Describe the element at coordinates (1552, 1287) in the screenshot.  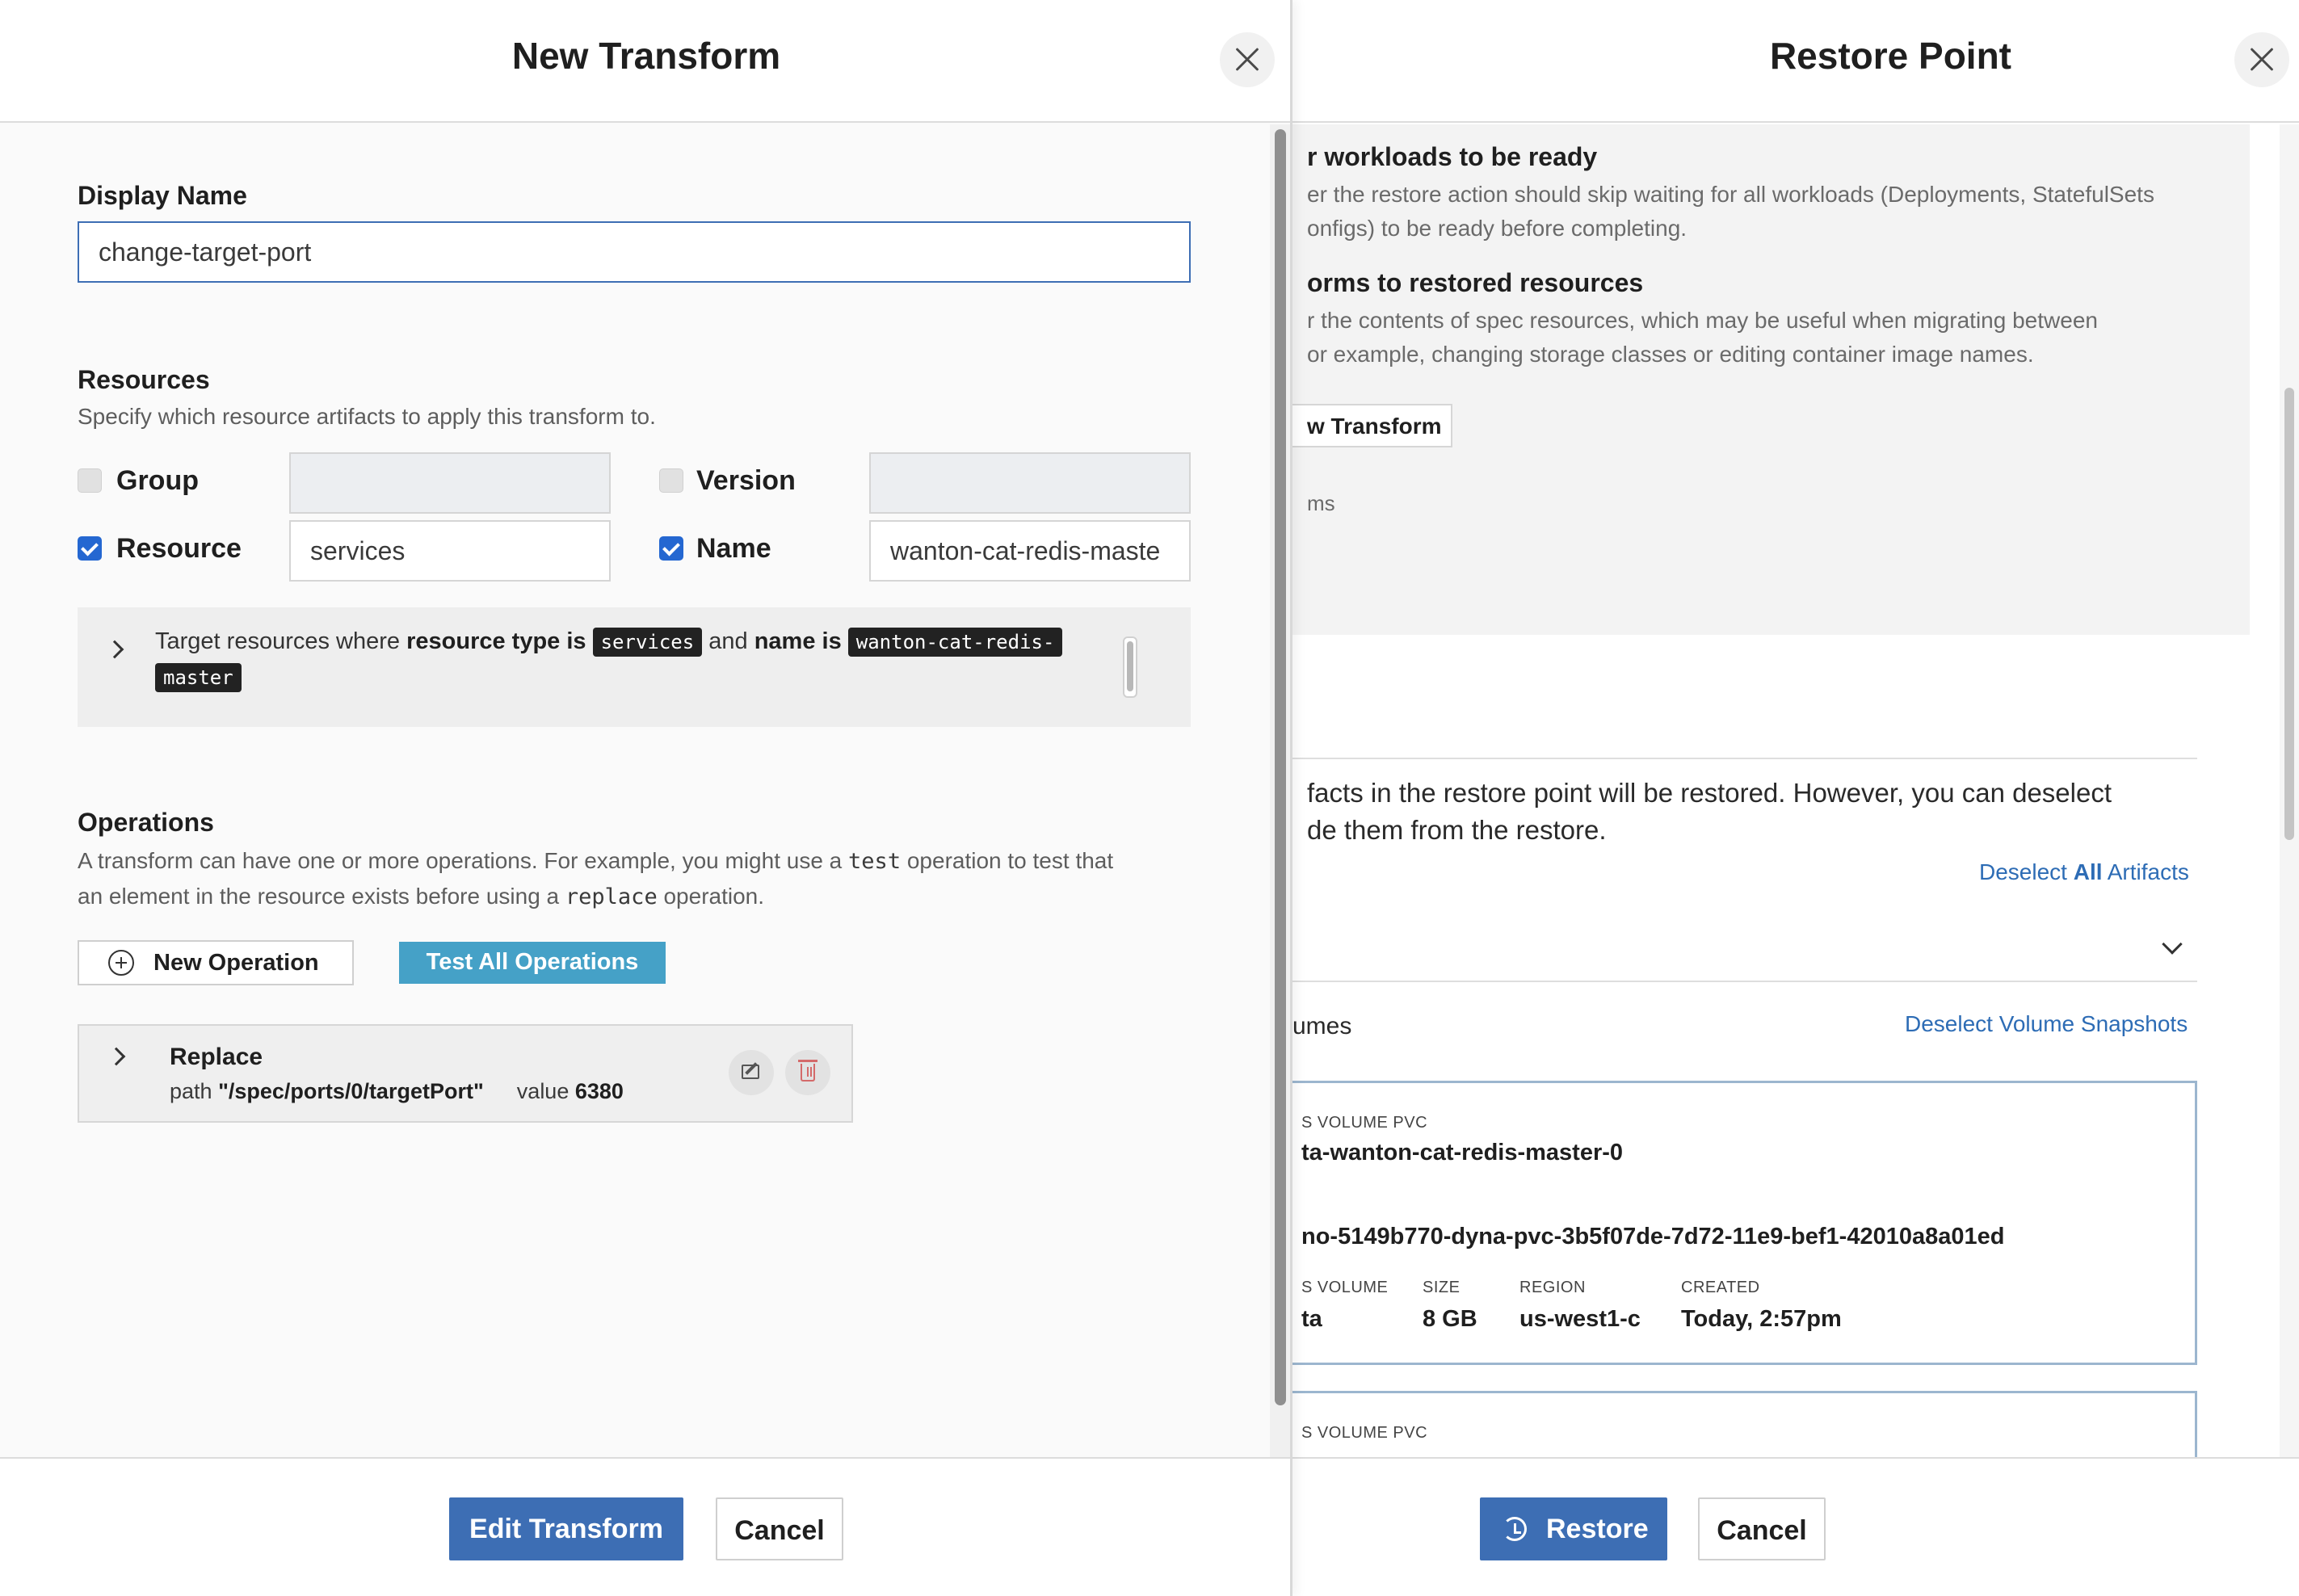
I see `region-label: REGION` at that location.